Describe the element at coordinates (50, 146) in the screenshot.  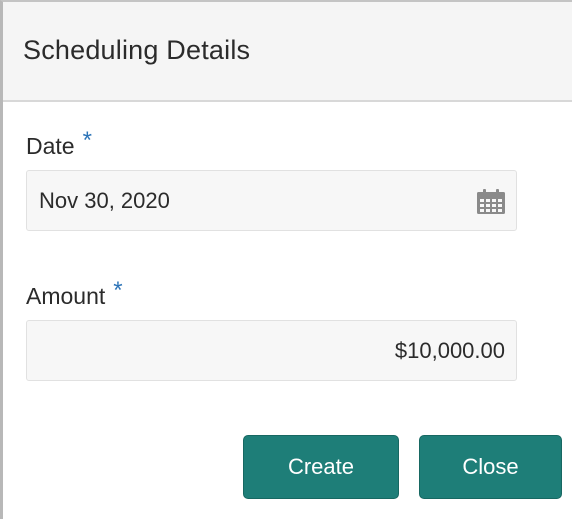
I see `date-label-text: Date` at that location.